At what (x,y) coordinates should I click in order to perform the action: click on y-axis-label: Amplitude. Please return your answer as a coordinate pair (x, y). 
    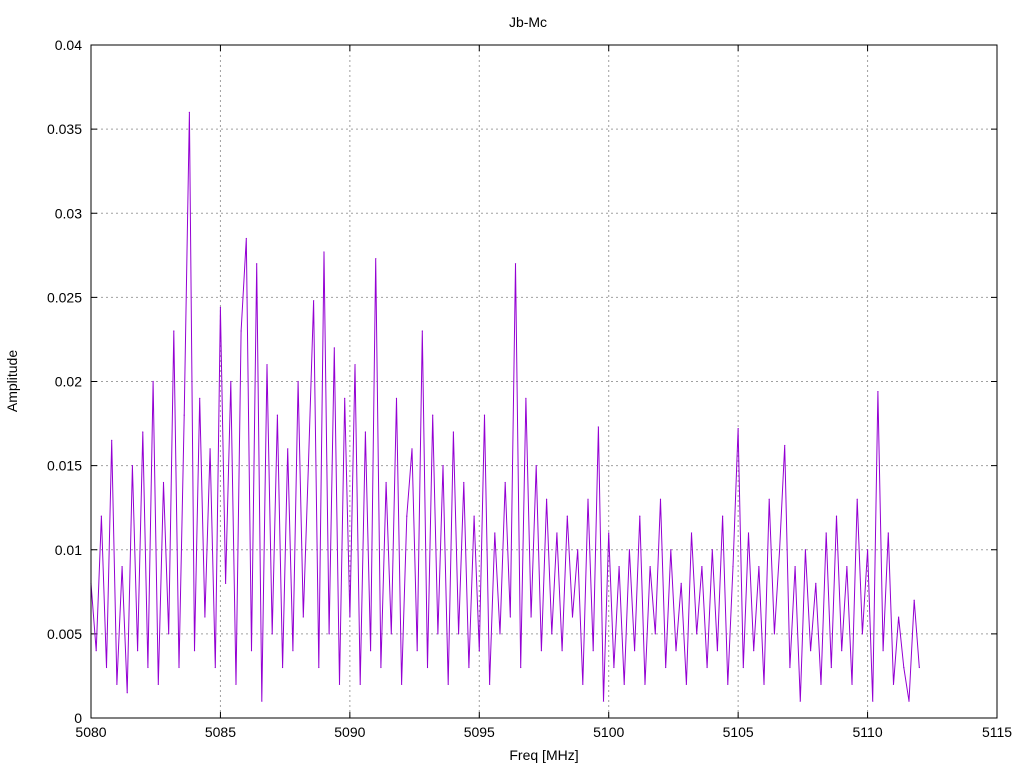
    Looking at the image, I should click on (12, 381).